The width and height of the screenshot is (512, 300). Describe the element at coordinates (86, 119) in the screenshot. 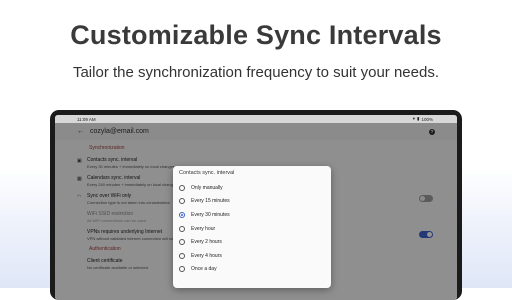

I see `status-time: 11:09 AM` at that location.